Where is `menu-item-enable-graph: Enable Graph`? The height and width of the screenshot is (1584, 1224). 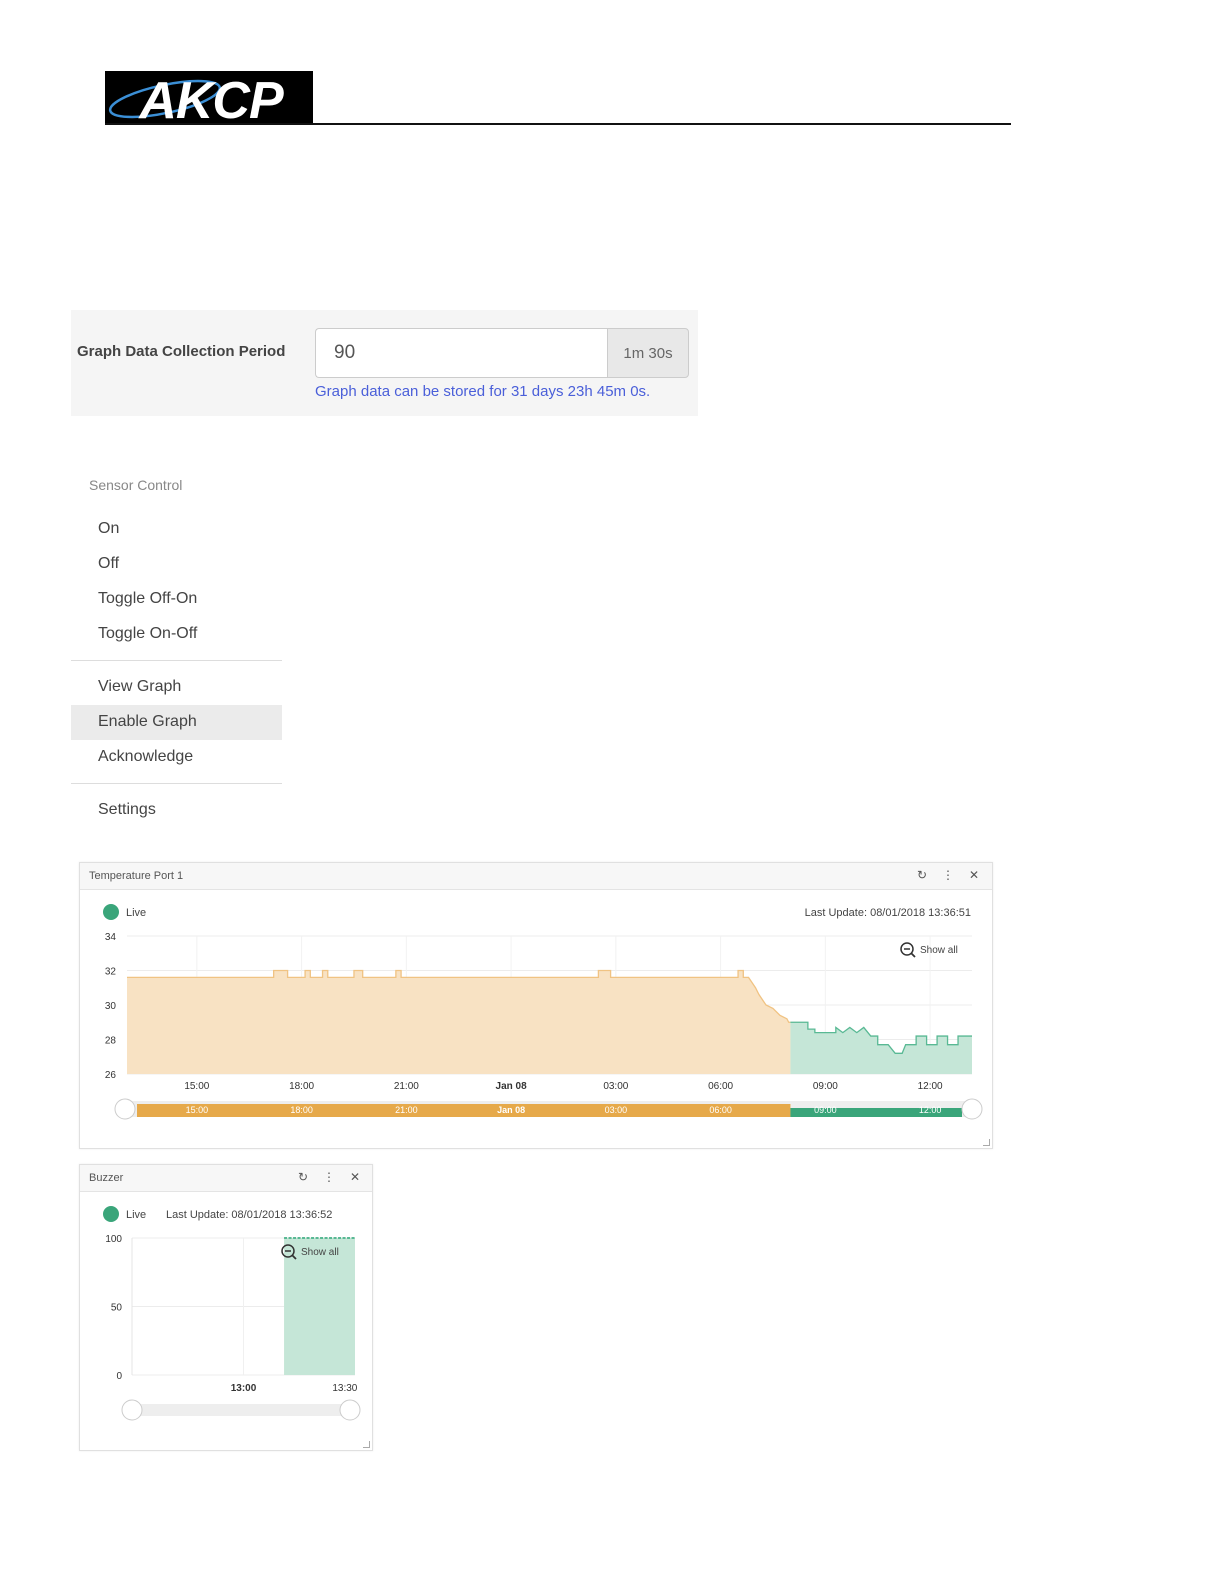
menu-item-enable-graph: Enable Graph is located at coordinates (176, 722).